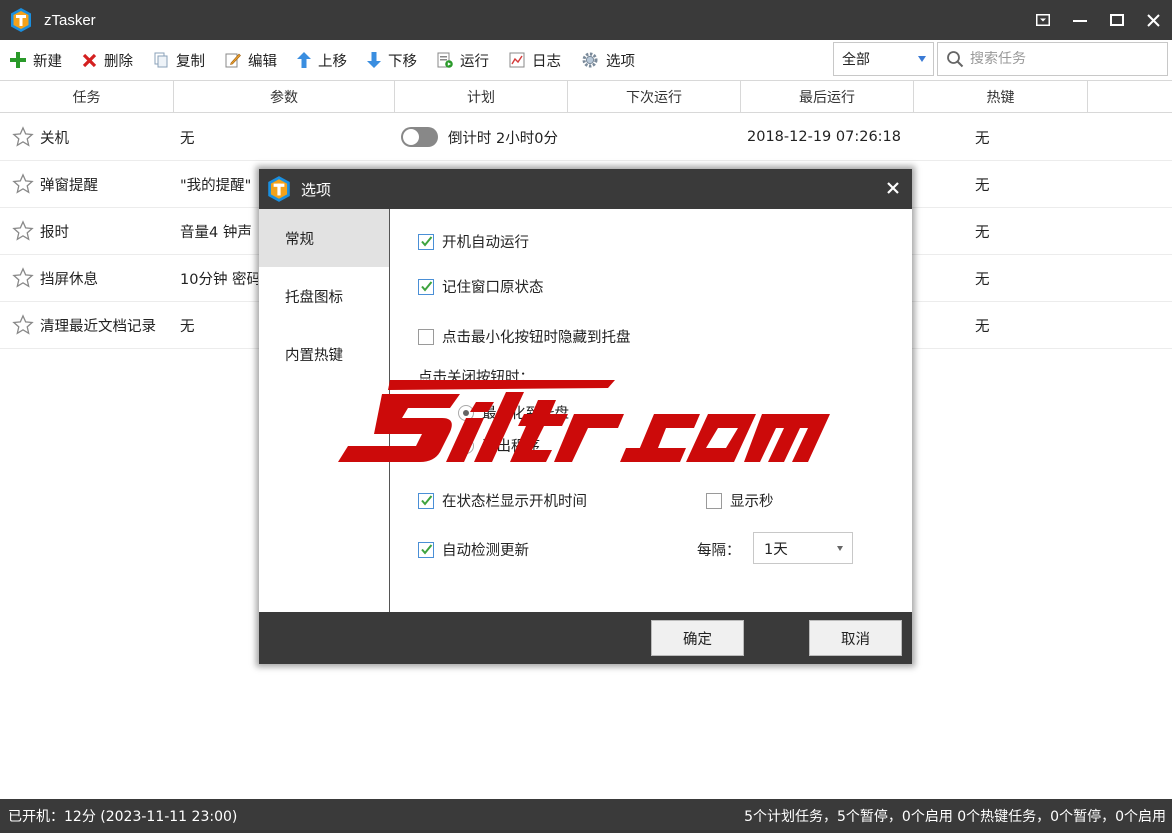 The width and height of the screenshot is (1172, 833). I want to click on new-button: 新建, so click(36, 60).